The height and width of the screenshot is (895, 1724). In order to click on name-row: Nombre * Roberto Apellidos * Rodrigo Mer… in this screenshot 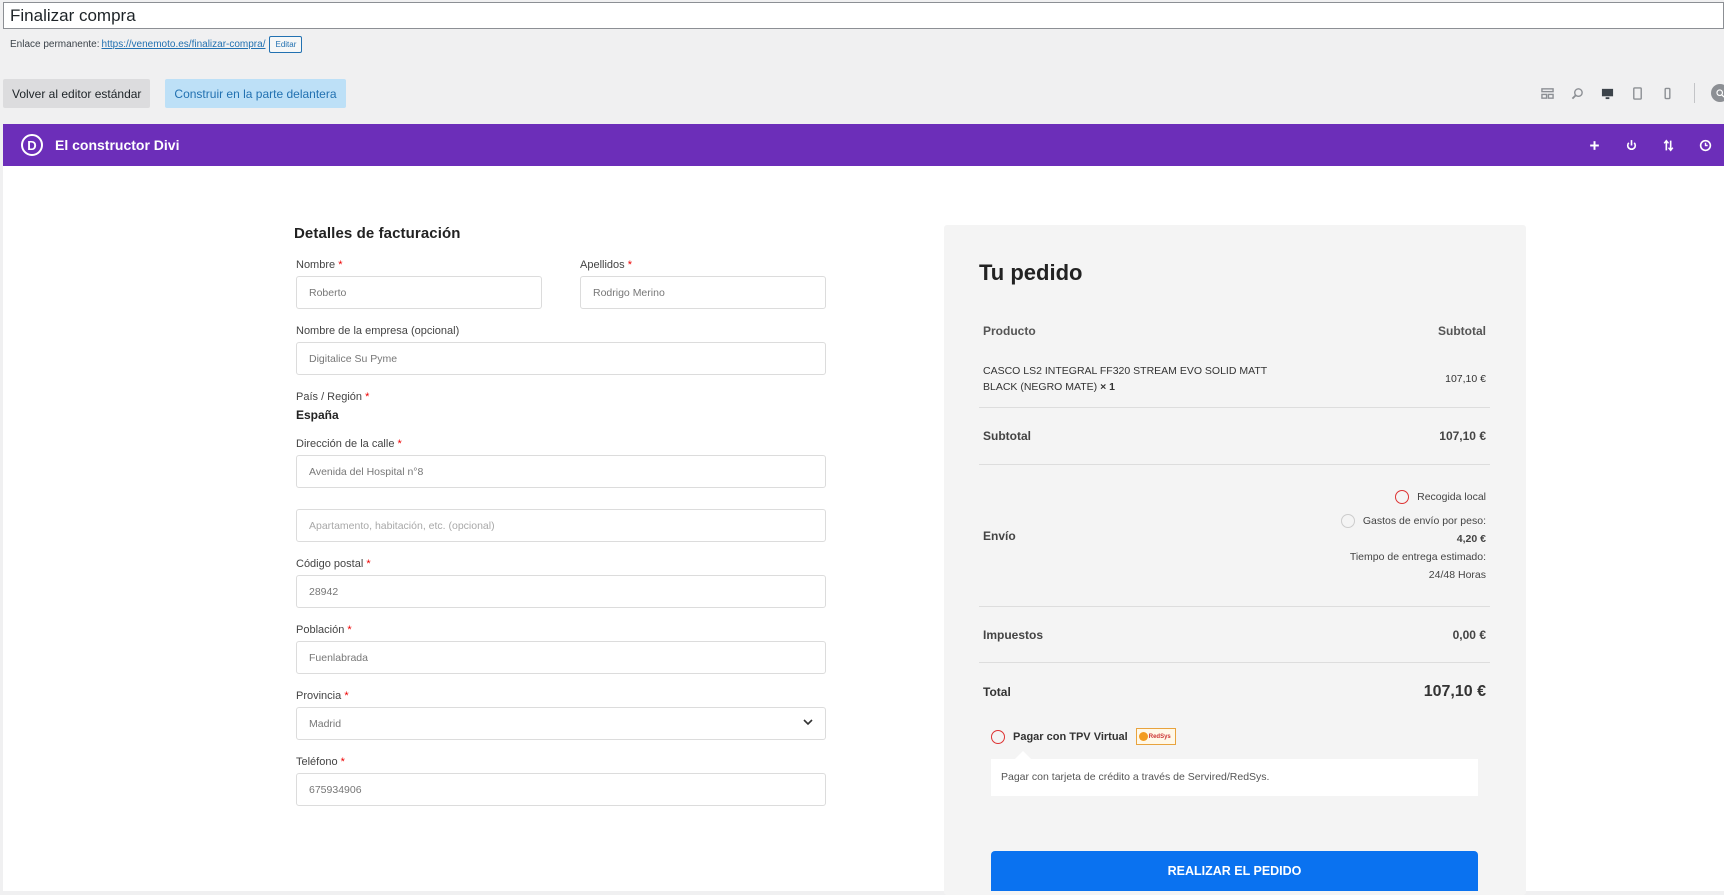, I will do `click(561, 284)`.